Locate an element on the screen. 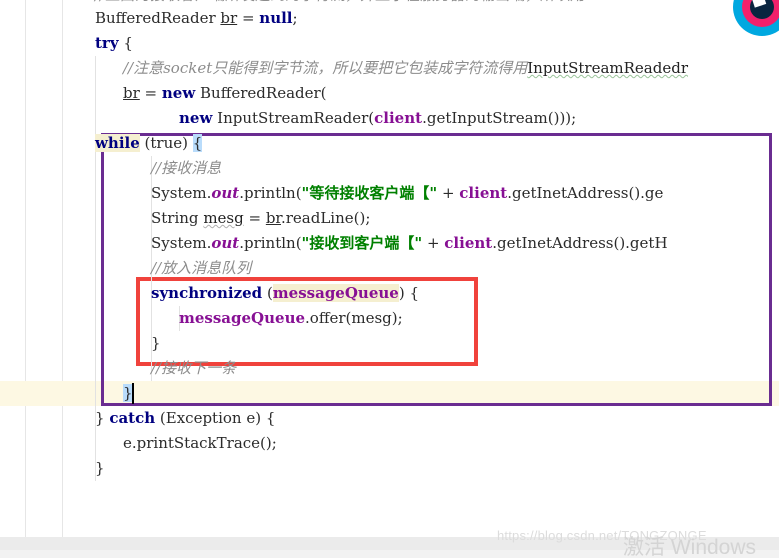  line-println-received-token-5: client is located at coordinates (468, 243).